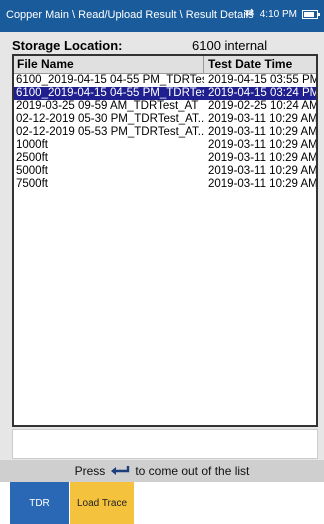  I want to click on detail-area, so click(165, 444).